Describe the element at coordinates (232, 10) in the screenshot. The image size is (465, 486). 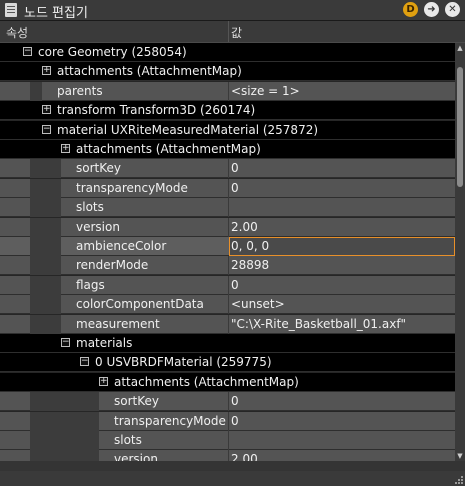
I see `title-bar: 노드 편집기 D ➜ ✕` at that location.